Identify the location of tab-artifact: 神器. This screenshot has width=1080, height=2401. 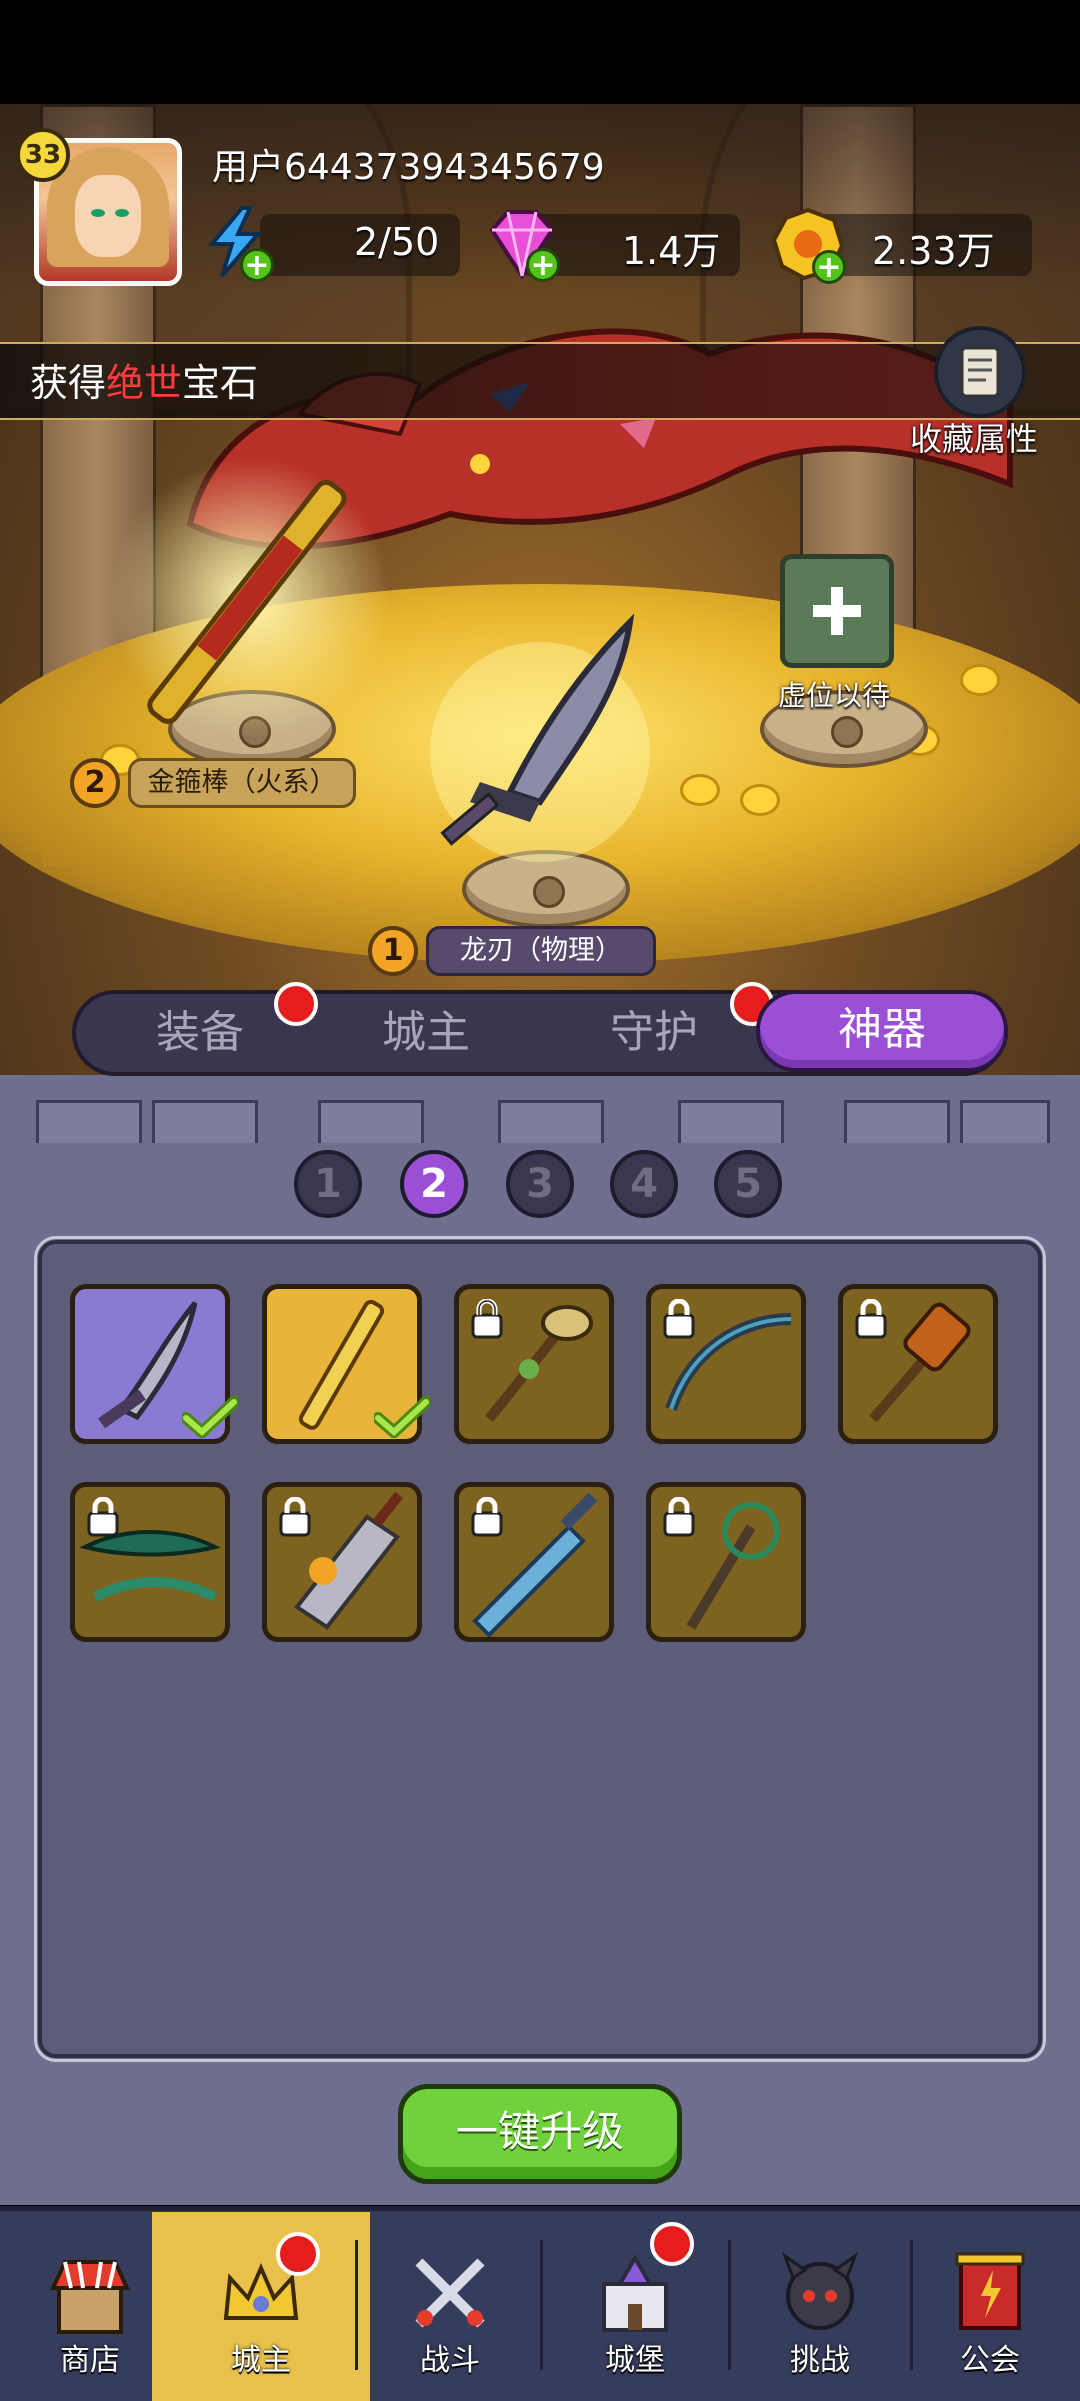
(882, 1031).